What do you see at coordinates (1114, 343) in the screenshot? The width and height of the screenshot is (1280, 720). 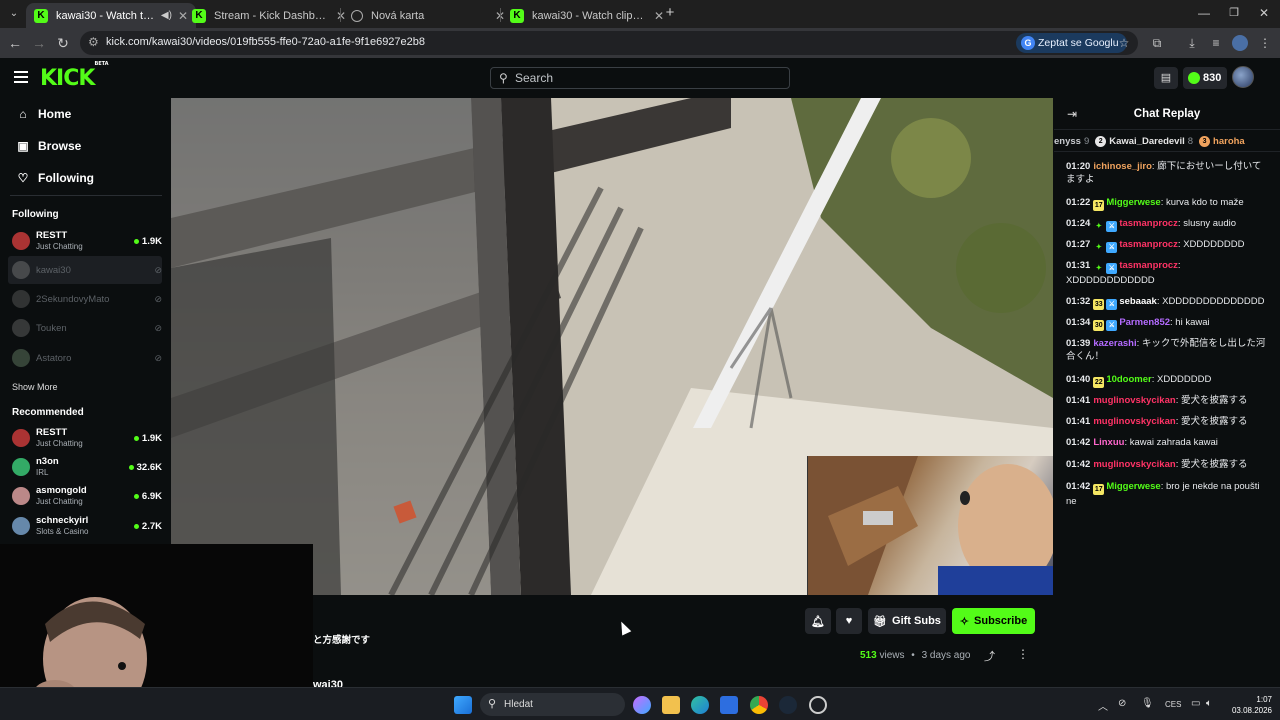 I see `chat-username: kazerashi` at bounding box center [1114, 343].